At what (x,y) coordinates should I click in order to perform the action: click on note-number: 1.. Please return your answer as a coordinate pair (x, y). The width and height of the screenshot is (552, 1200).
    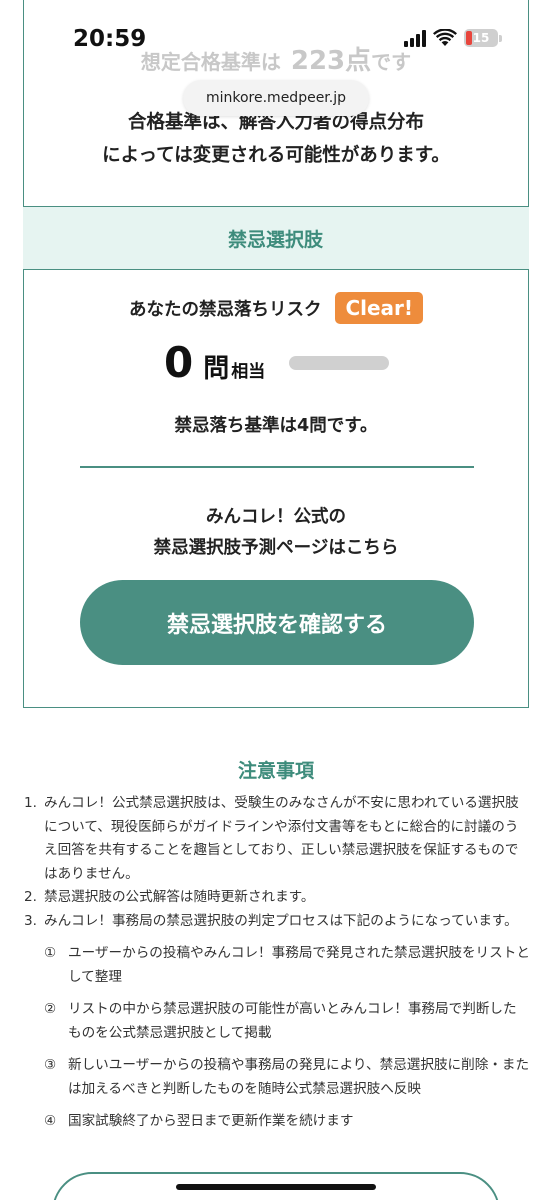
    Looking at the image, I should click on (30, 803).